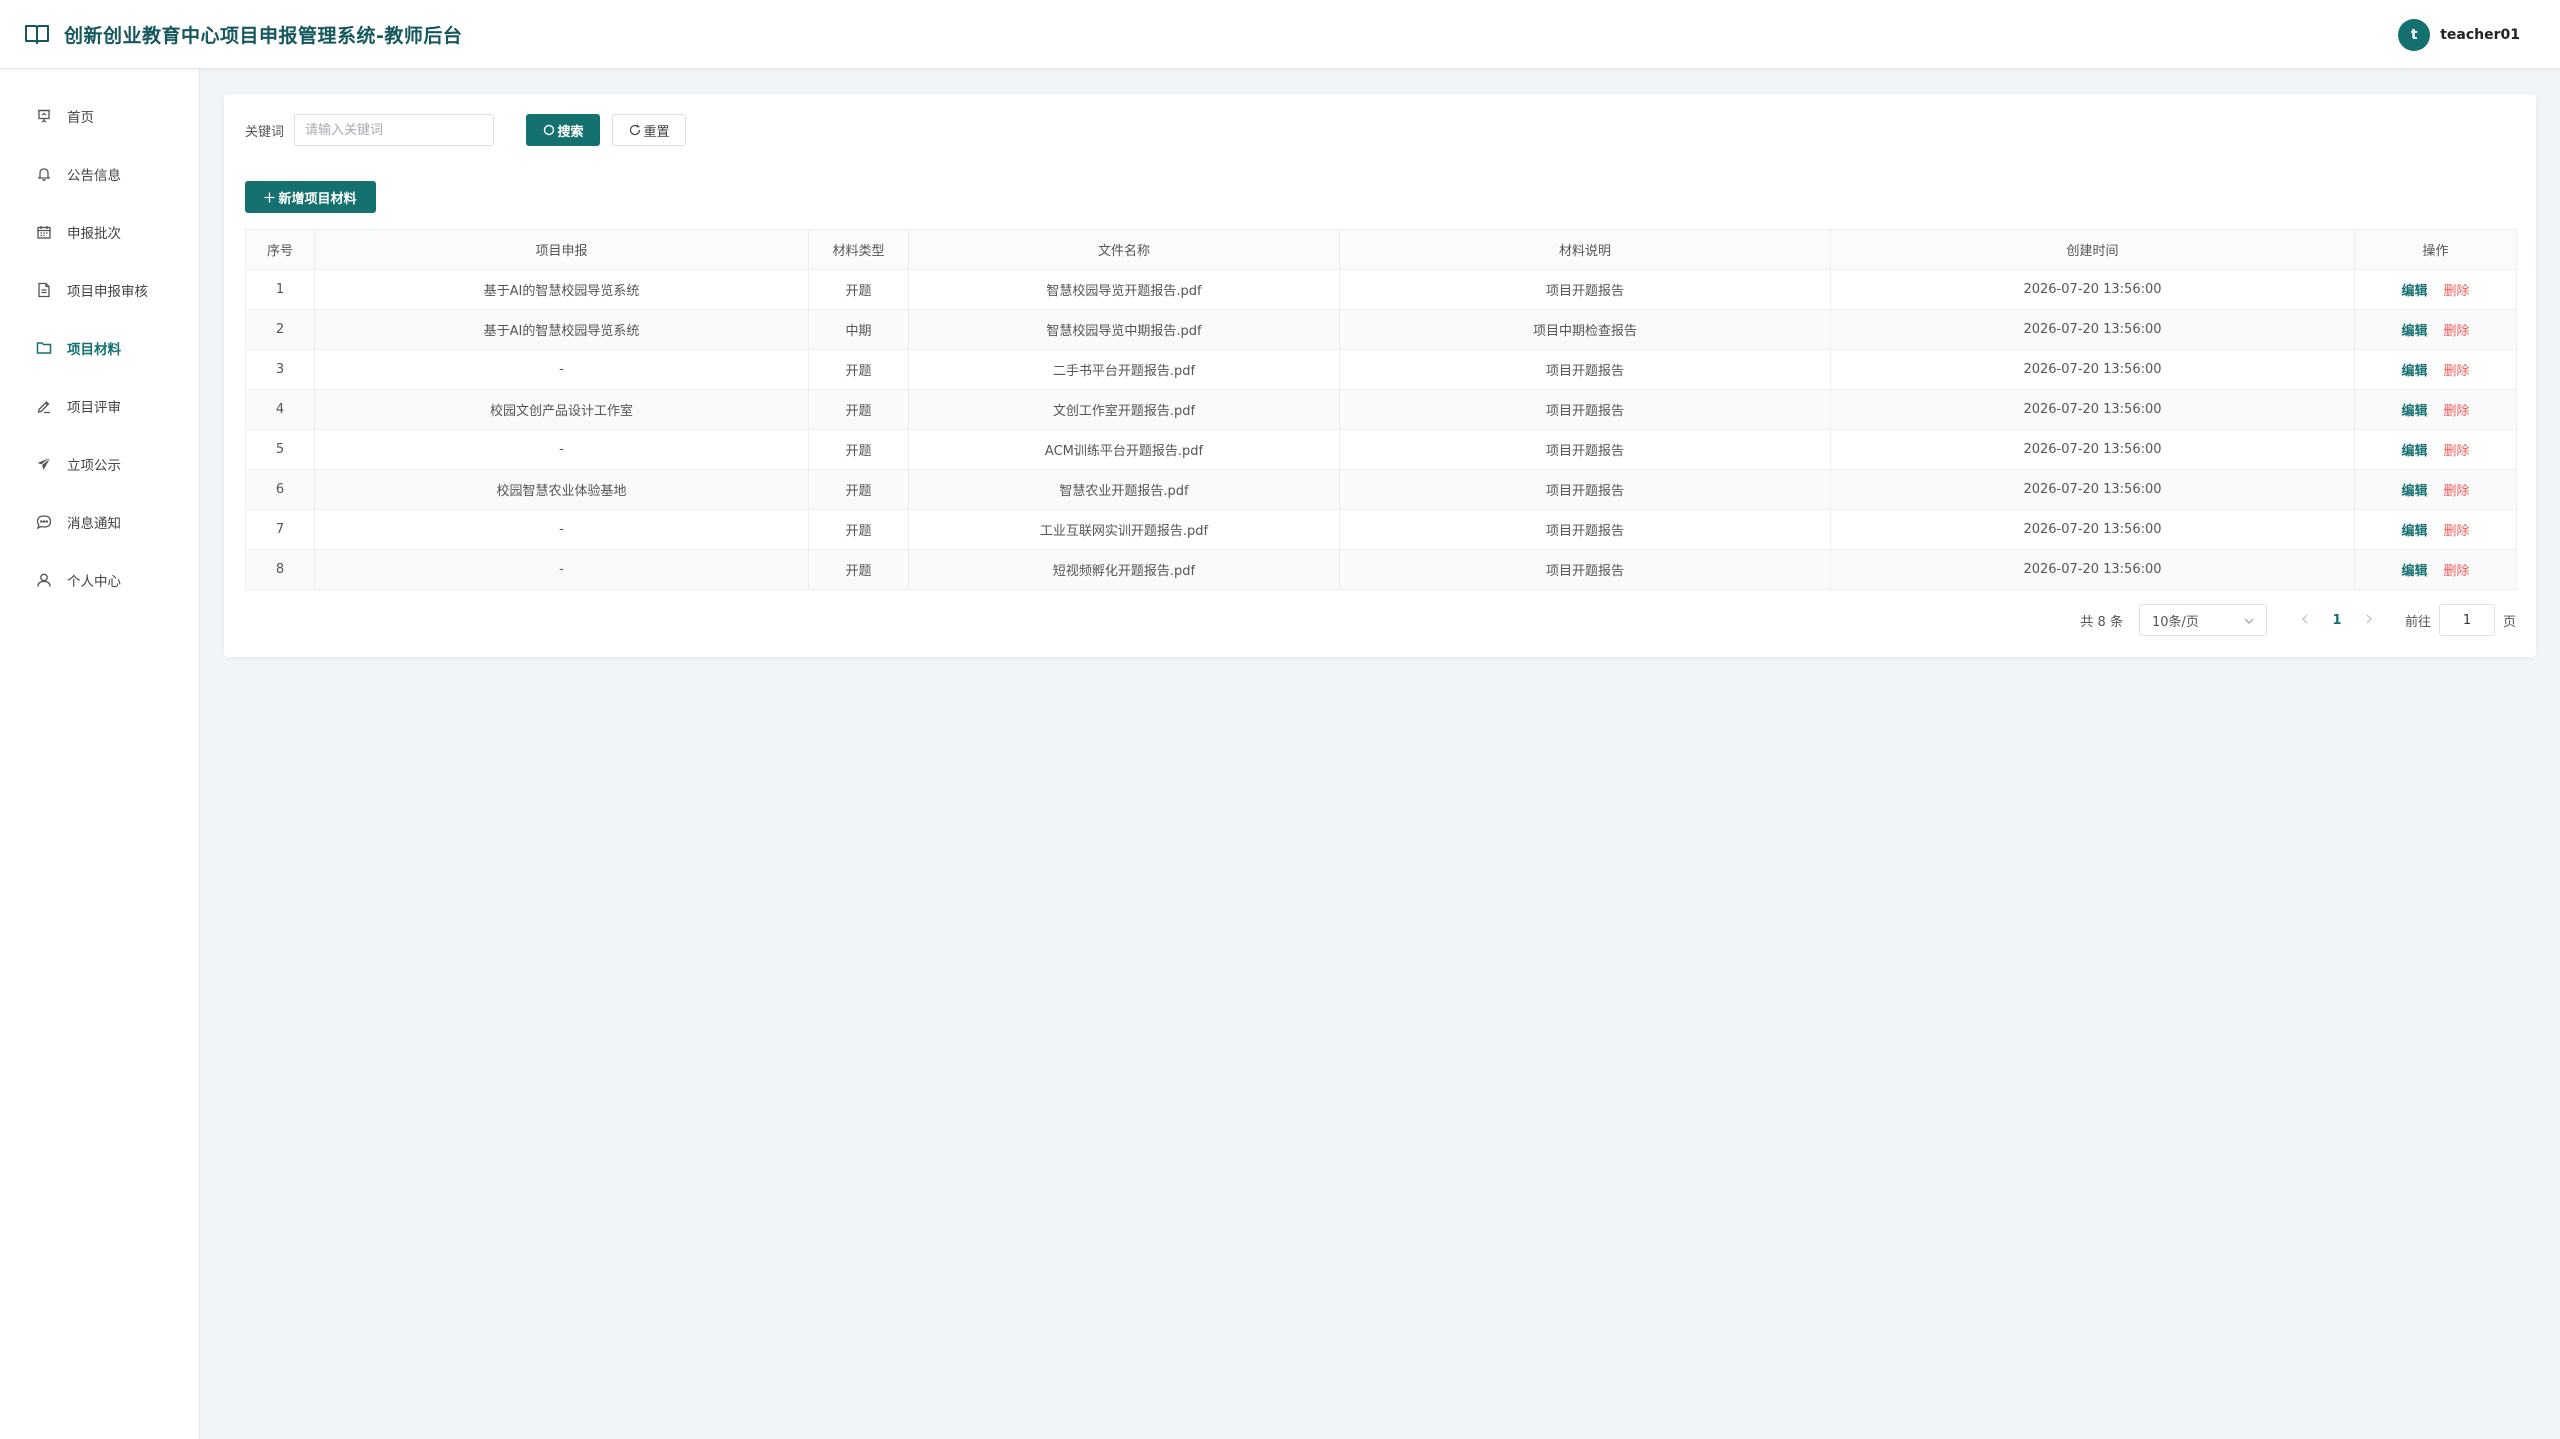 Image resolution: width=2560 pixels, height=1439 pixels. What do you see at coordinates (2466, 620) in the screenshot?
I see `goto-page-input` at bounding box center [2466, 620].